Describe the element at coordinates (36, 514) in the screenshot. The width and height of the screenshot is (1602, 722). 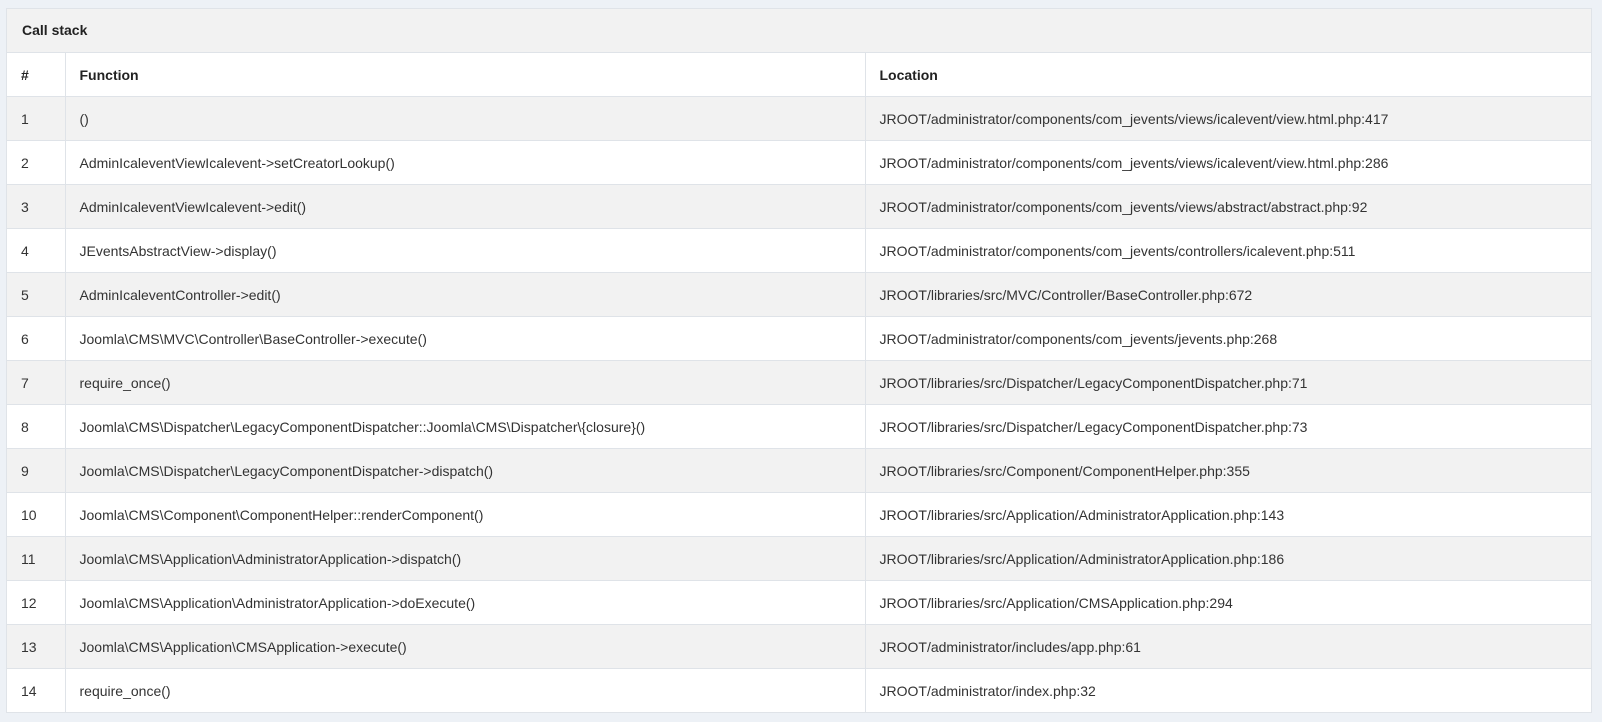
I see `row-number: 10` at that location.